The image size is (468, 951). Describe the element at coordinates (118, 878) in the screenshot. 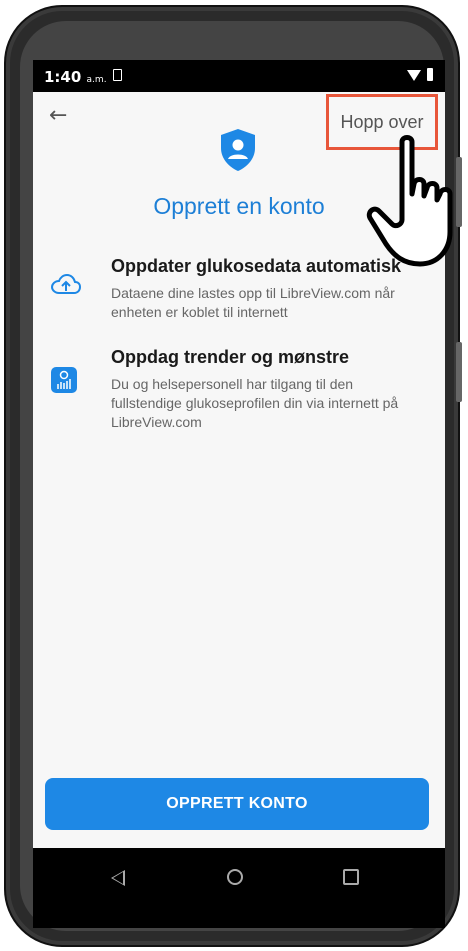

I see `nav-back-icon` at that location.